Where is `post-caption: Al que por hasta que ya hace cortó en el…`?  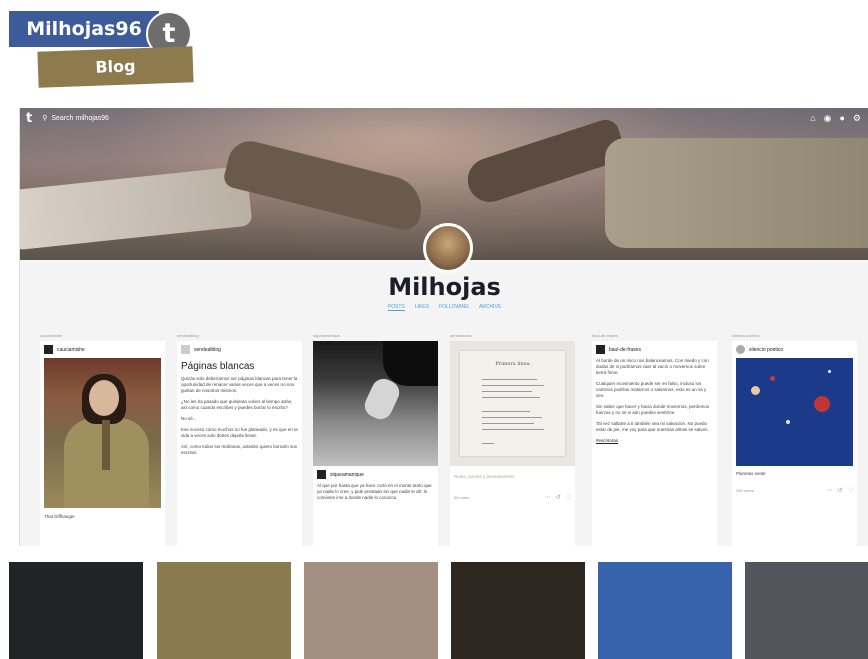 post-caption: Al que por hasta que ya hace cortó en el… is located at coordinates (374, 491).